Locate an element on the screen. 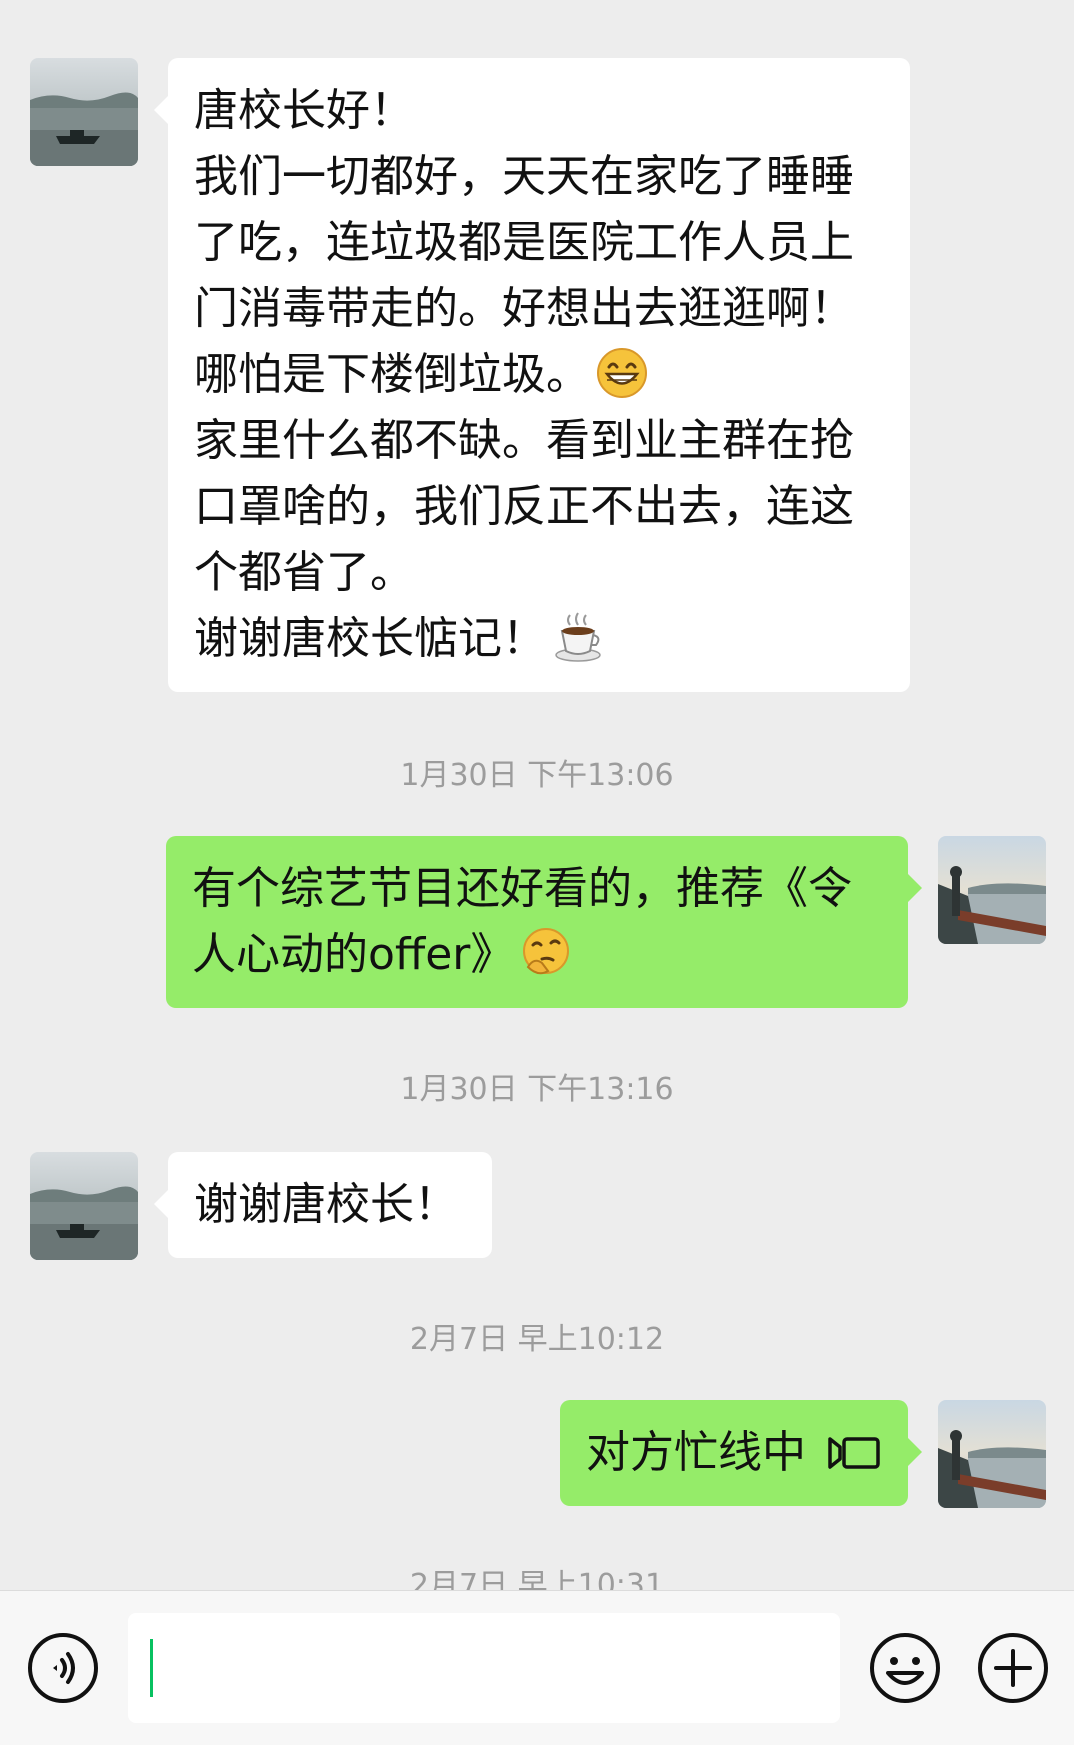 The image size is (1074, 1745). message-bubble-incoming: 谢谢唐校长！ is located at coordinates (323, 1205).